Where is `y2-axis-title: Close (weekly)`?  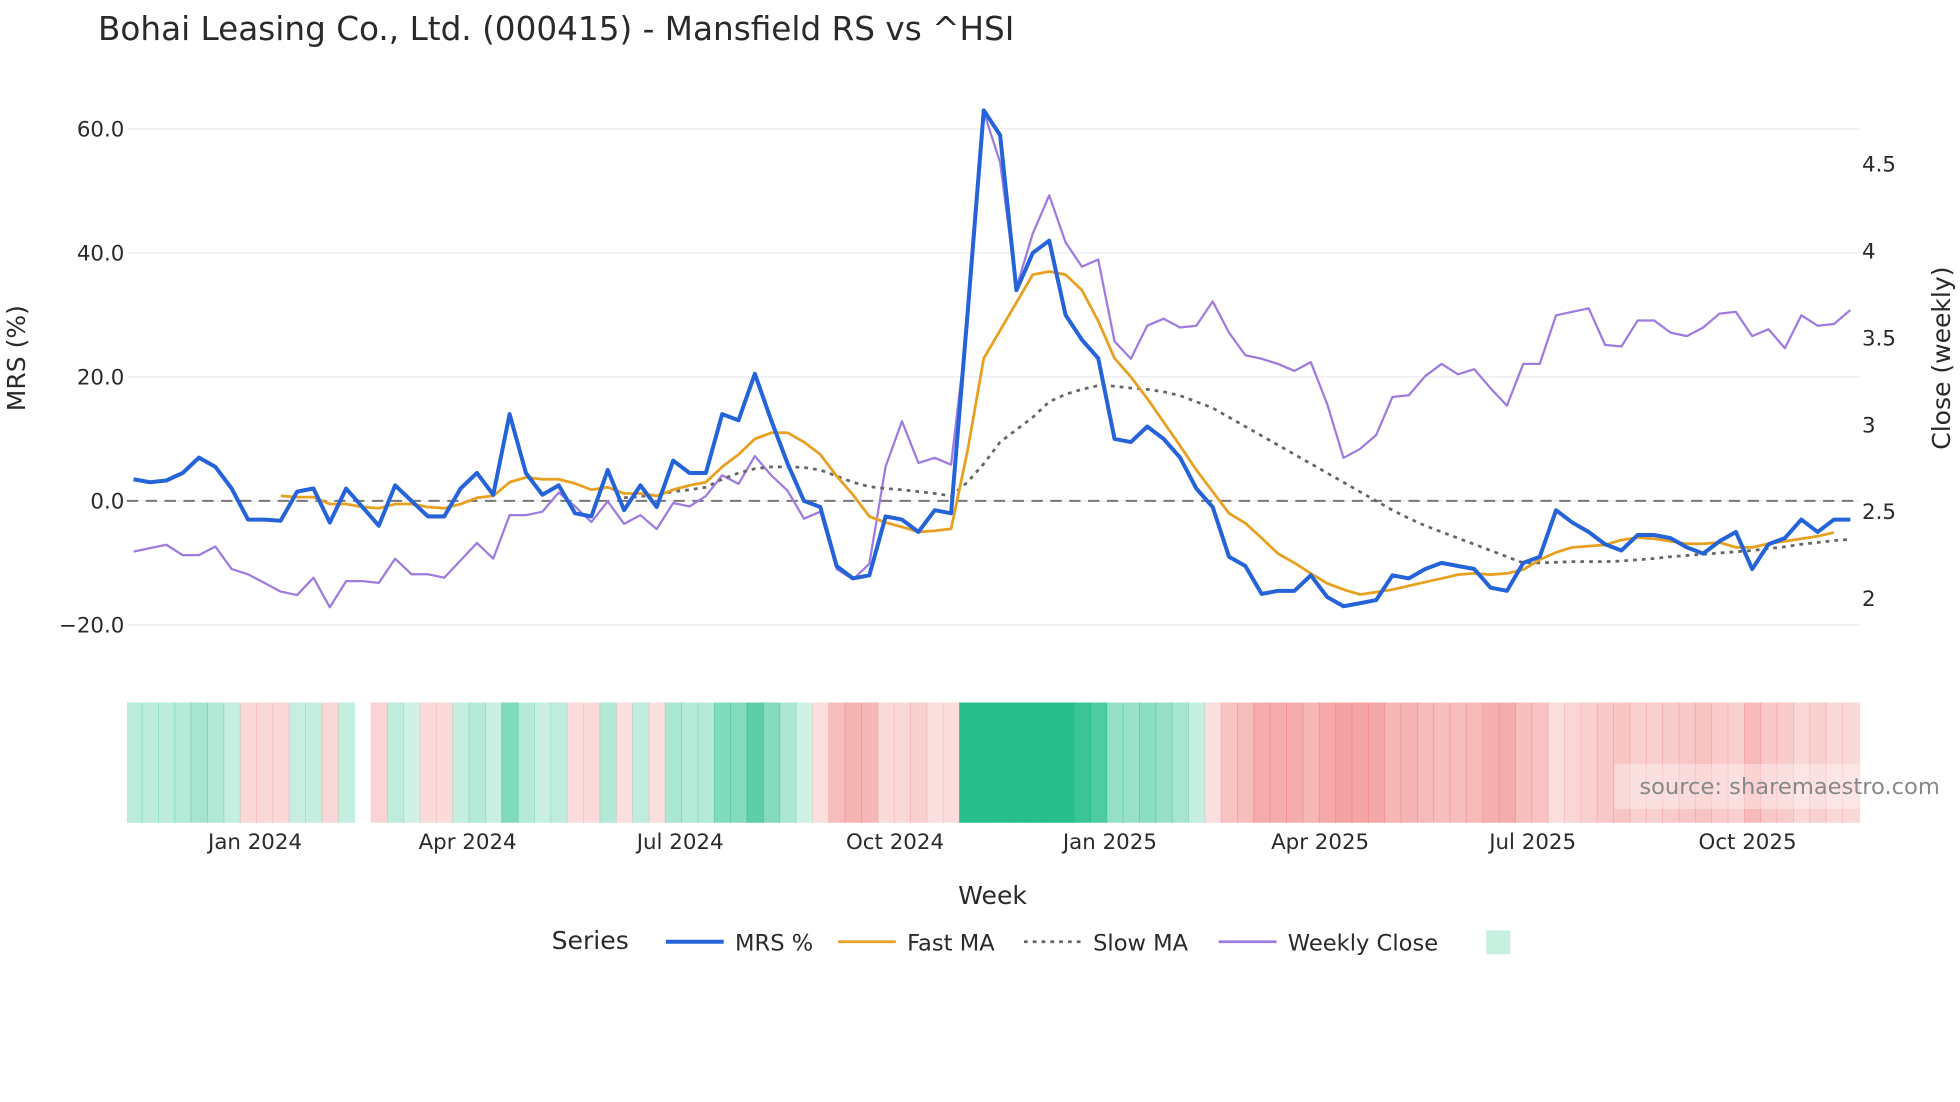 y2-axis-title: Close (weekly) is located at coordinates (1941, 358).